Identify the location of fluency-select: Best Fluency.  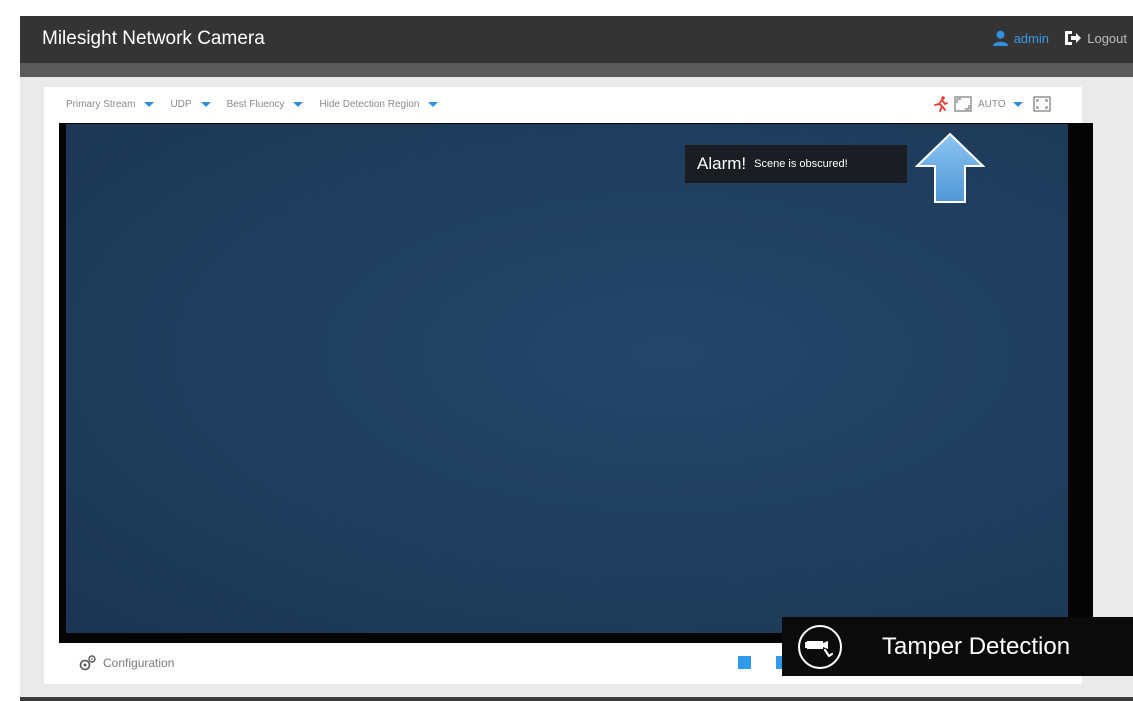
(265, 104).